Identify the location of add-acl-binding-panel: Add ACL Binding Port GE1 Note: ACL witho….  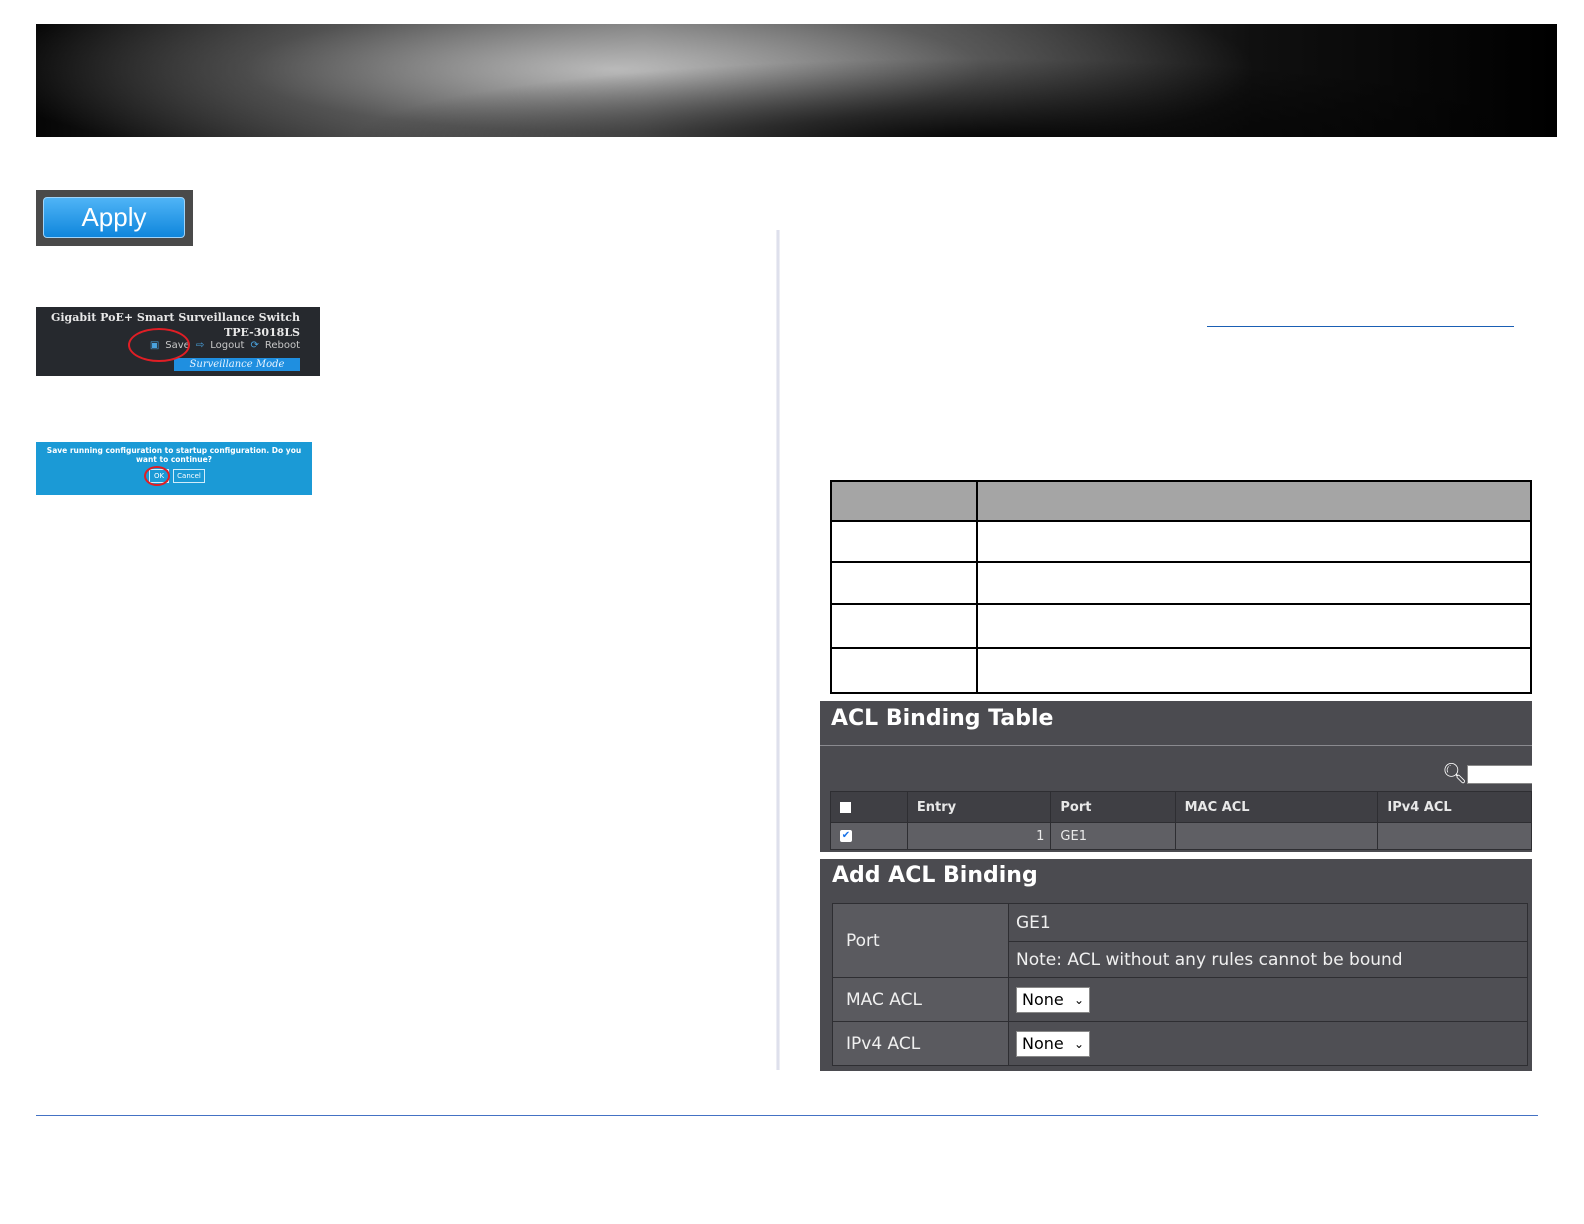
(1176, 965).